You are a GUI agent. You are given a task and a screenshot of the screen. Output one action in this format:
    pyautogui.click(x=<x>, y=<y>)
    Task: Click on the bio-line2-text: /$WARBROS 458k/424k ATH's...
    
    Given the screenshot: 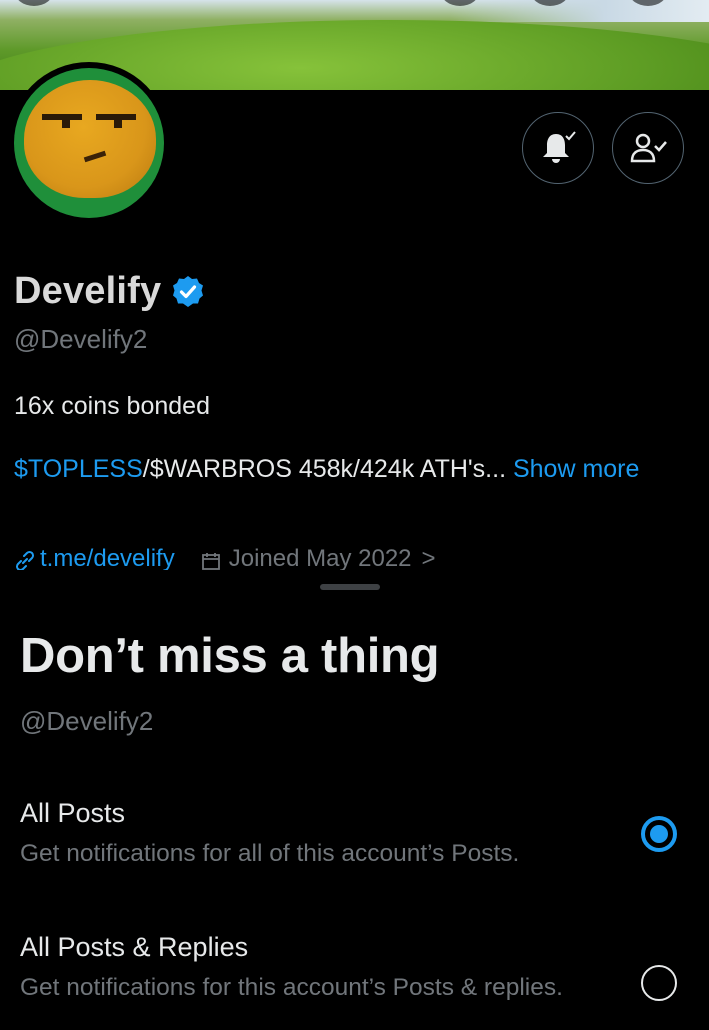 What is the action you would take?
    pyautogui.click(x=324, y=469)
    